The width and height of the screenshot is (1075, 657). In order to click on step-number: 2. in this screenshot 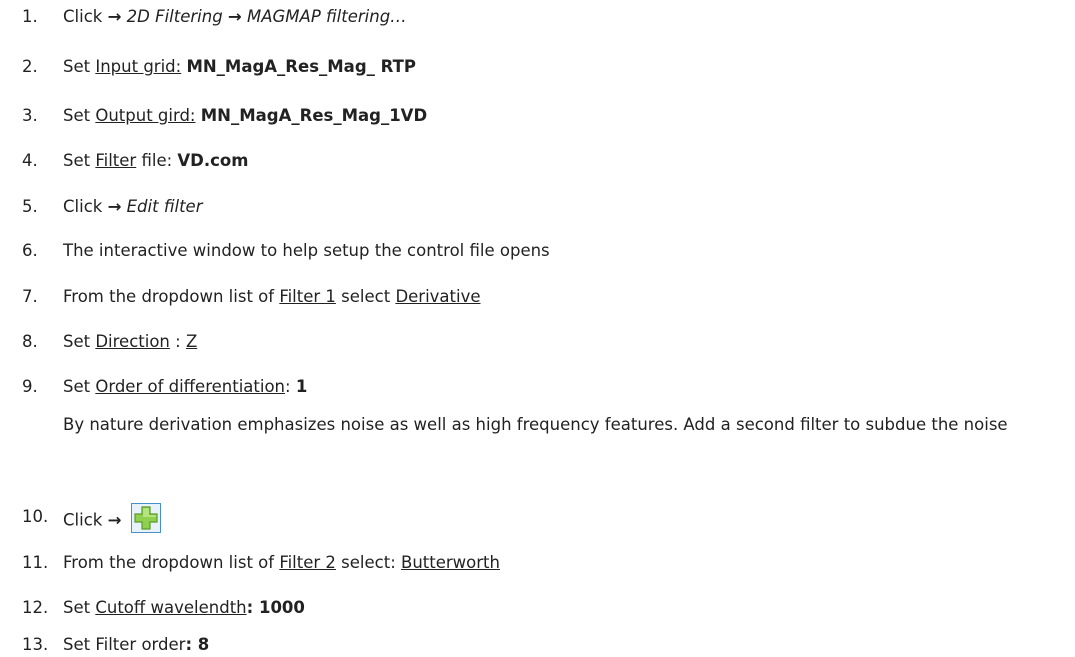, I will do `click(30, 66)`.